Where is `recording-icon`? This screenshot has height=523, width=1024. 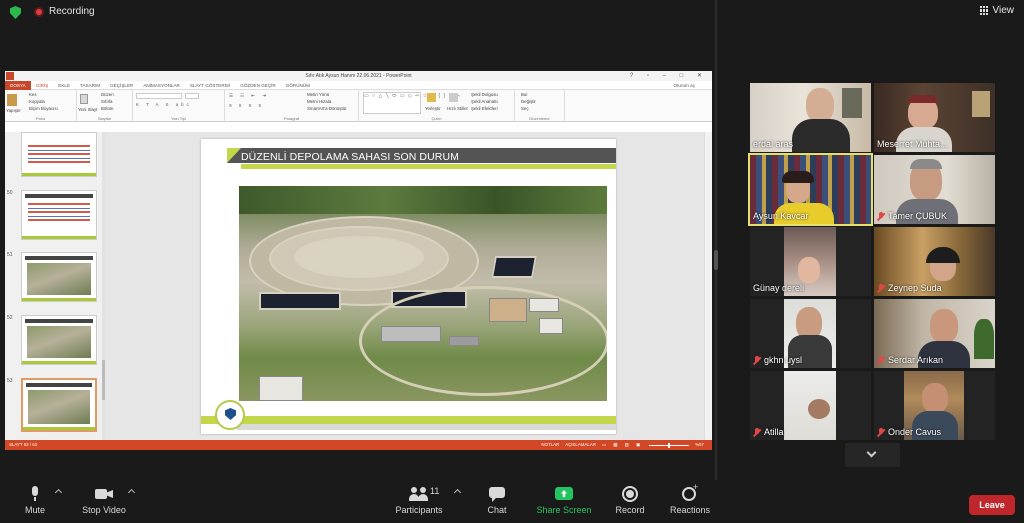
recording-icon is located at coordinates (39, 12).